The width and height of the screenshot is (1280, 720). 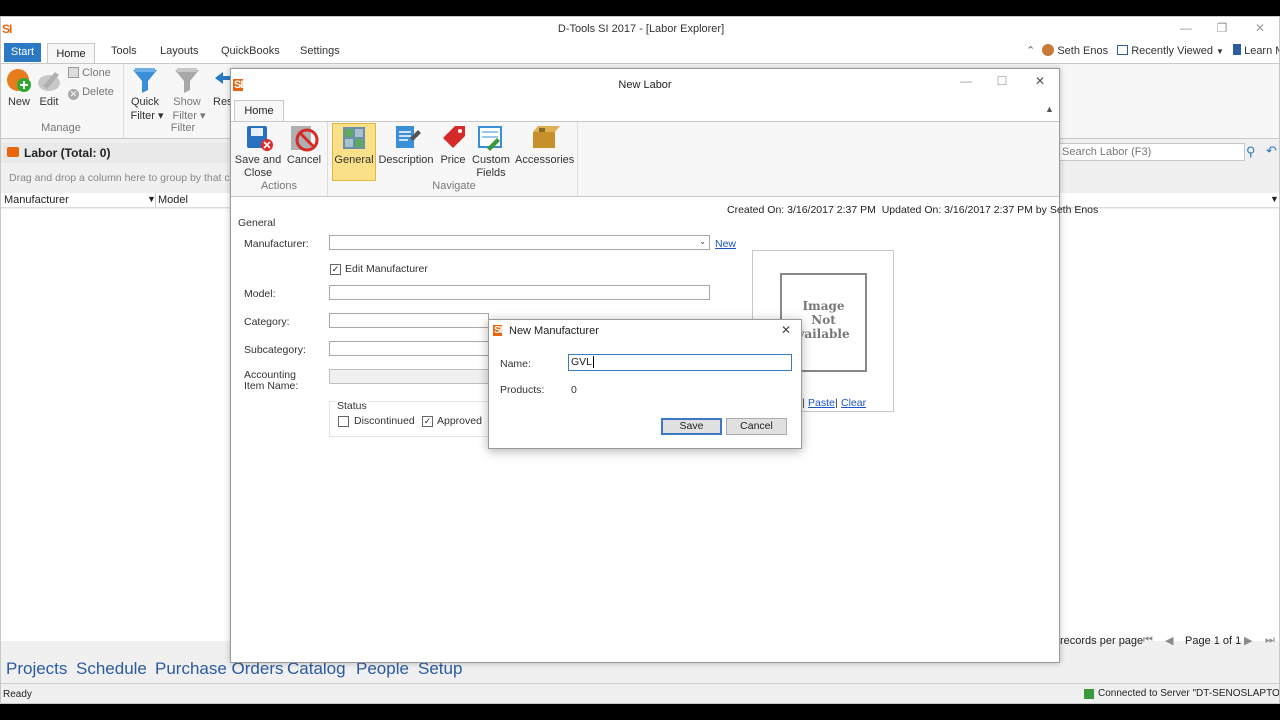 I want to click on show-filter-label2: Filter ▾, so click(x=189, y=116).